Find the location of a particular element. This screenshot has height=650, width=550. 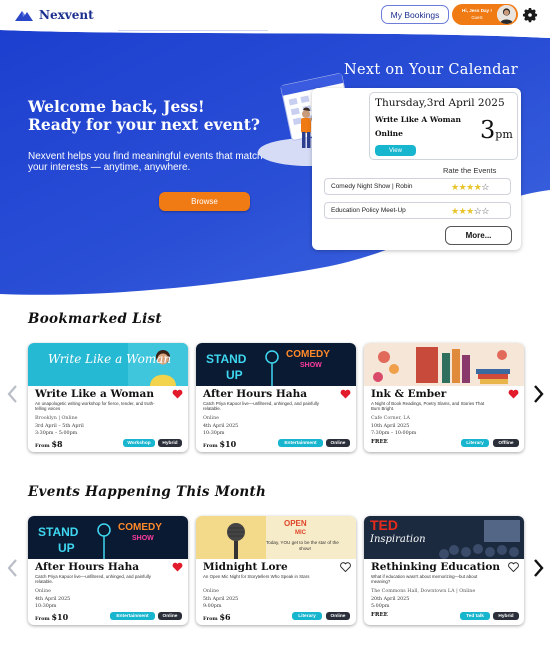

rating-row: Comedy Night Show | Robin ★★★★☆ is located at coordinates (417, 186).